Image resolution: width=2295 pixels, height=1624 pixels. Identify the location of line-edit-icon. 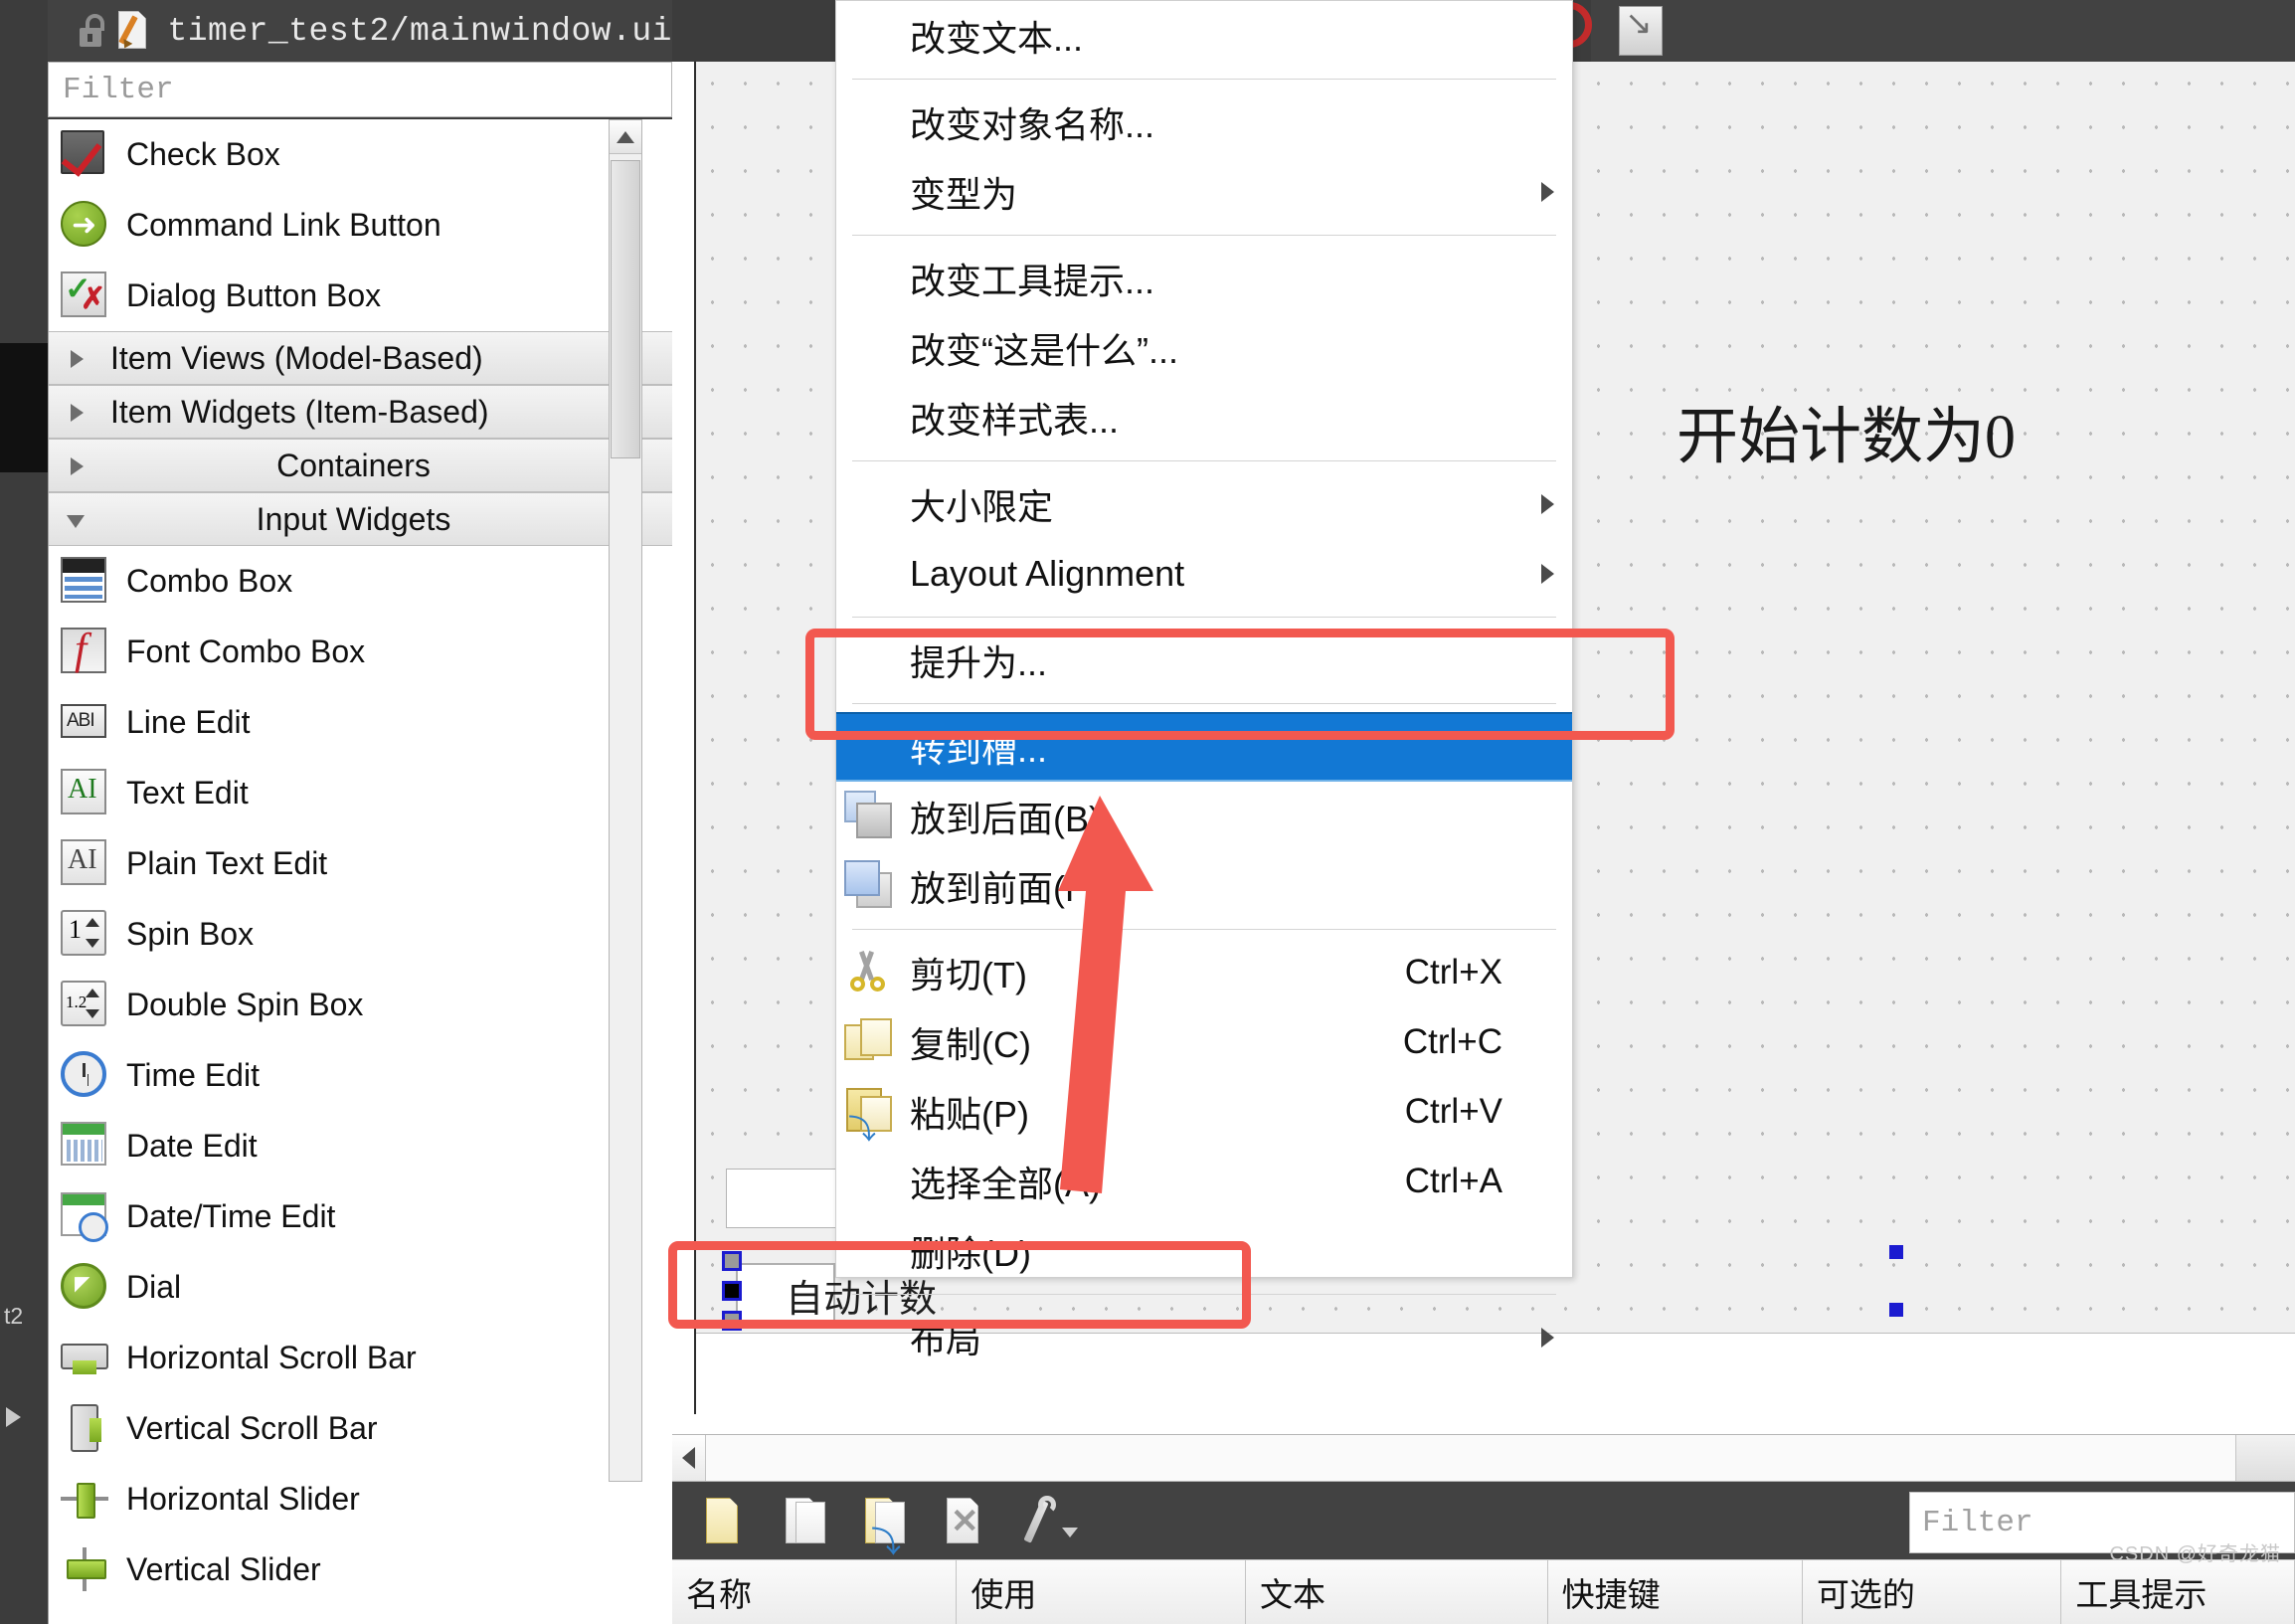
(85, 723).